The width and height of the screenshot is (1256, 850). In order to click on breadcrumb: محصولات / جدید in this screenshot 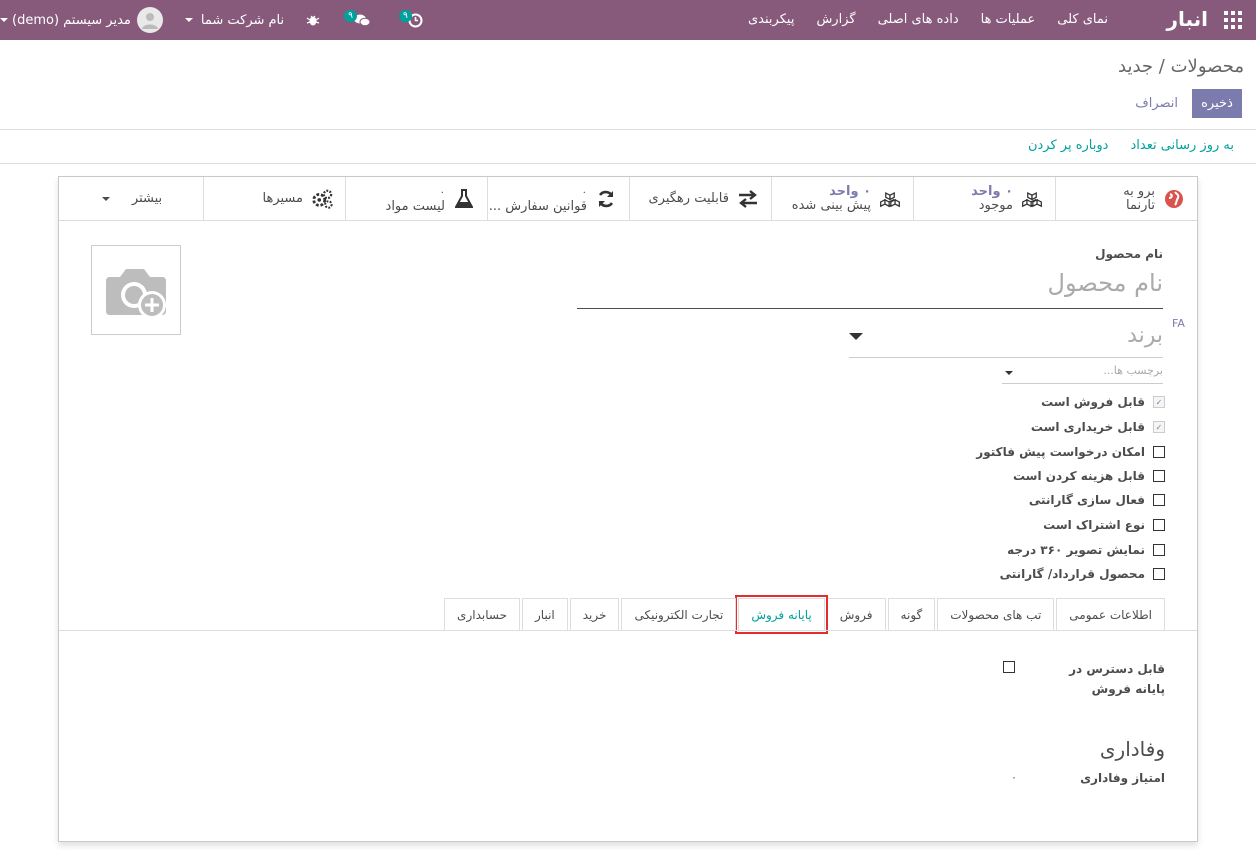, I will do `click(1181, 66)`.